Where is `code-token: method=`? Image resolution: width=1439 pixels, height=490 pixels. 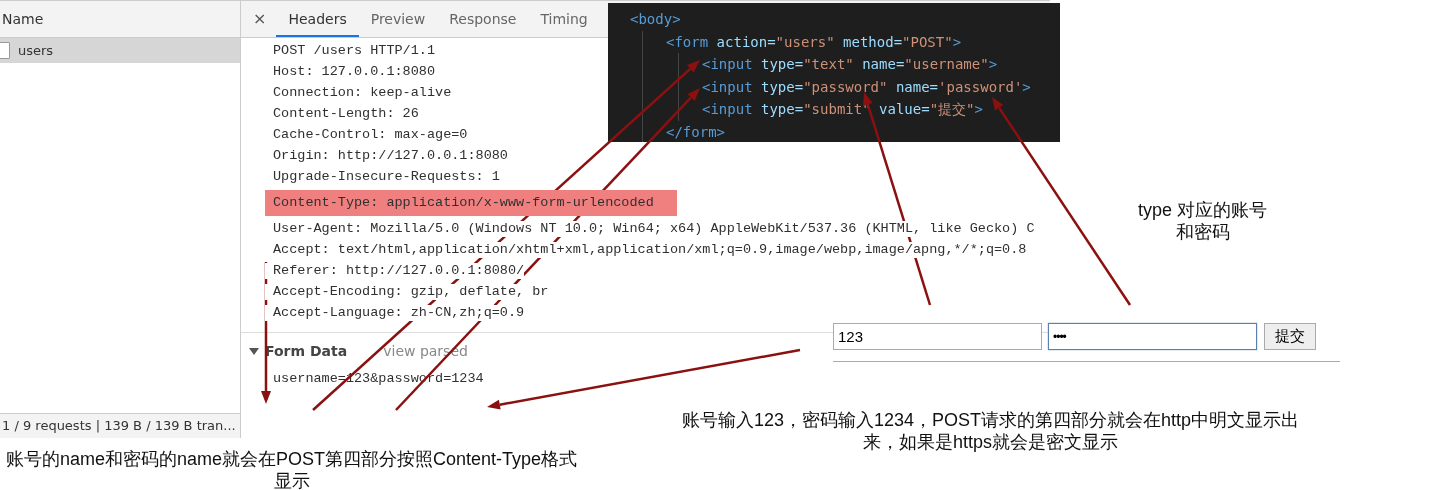
code-token: method= is located at coordinates (873, 41).